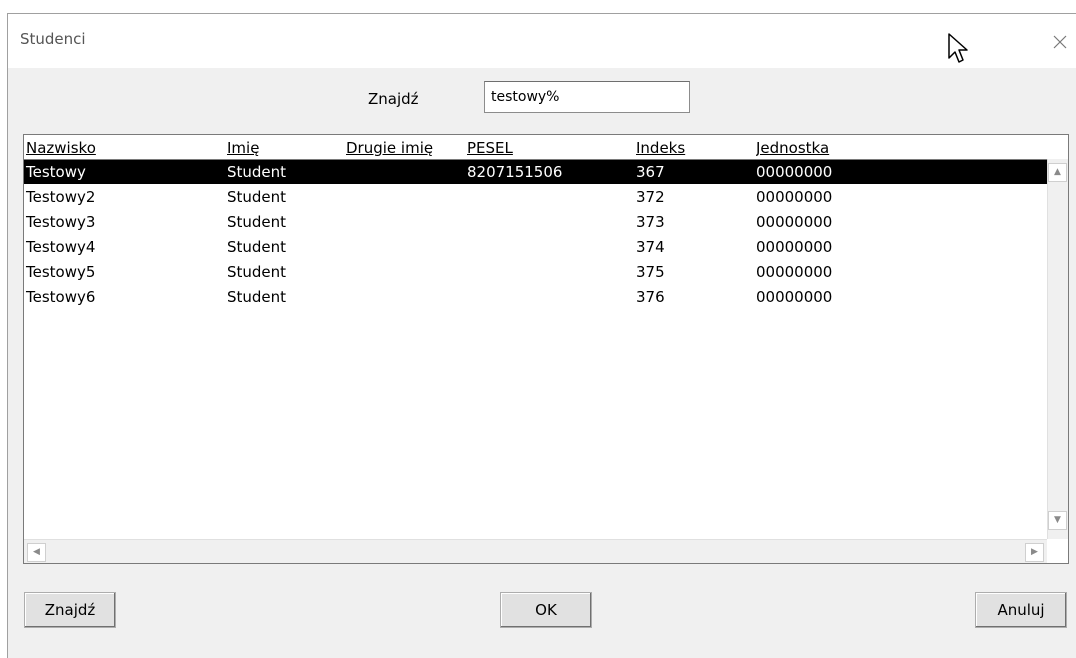 This screenshot has height=658, width=1076. Describe the element at coordinates (650, 197) in the screenshot. I see `index-cell: 372` at that location.